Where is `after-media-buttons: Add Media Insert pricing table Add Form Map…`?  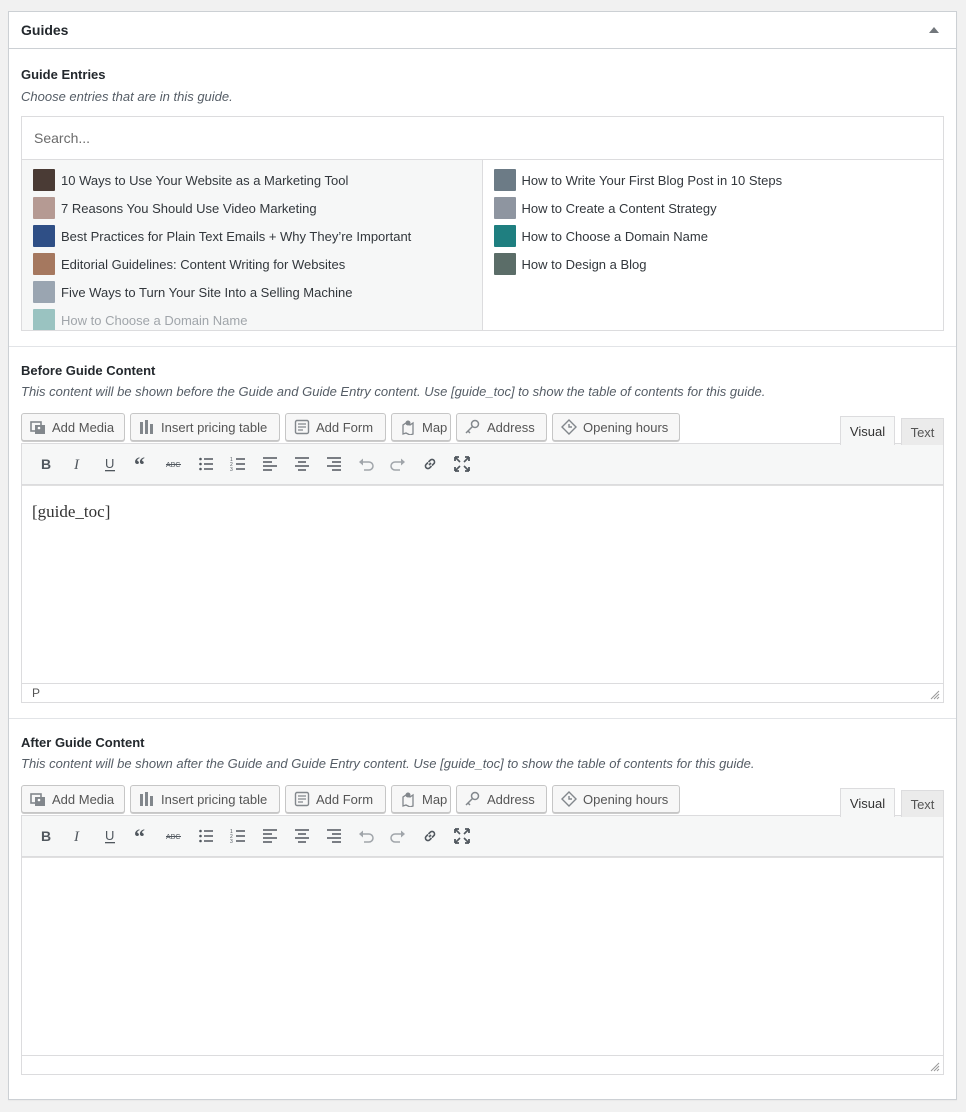 after-media-buttons: Add Media Insert pricing table Add Form Map… is located at coordinates (482, 801).